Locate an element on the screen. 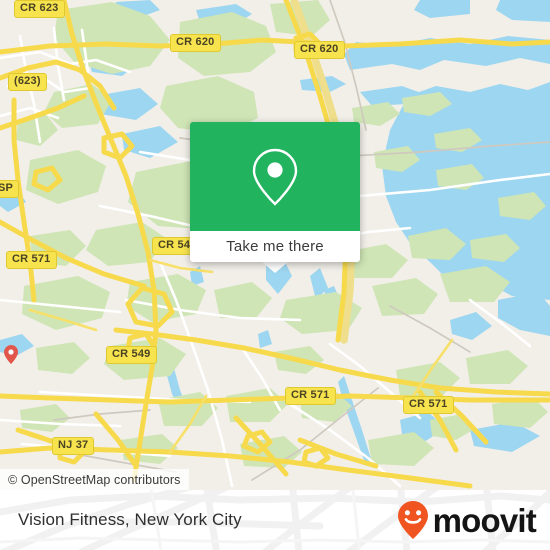 This screenshot has height=550, width=550. road-shield-cr571-mid: CR 571 is located at coordinates (310, 396).